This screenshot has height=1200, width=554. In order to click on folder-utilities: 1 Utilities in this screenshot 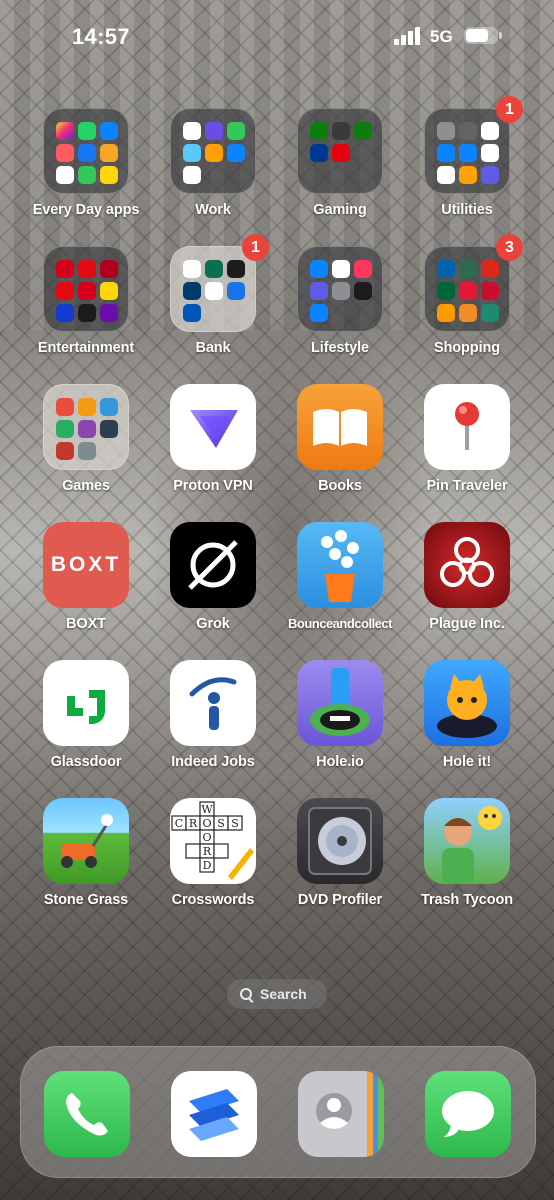, I will do `click(467, 162)`.